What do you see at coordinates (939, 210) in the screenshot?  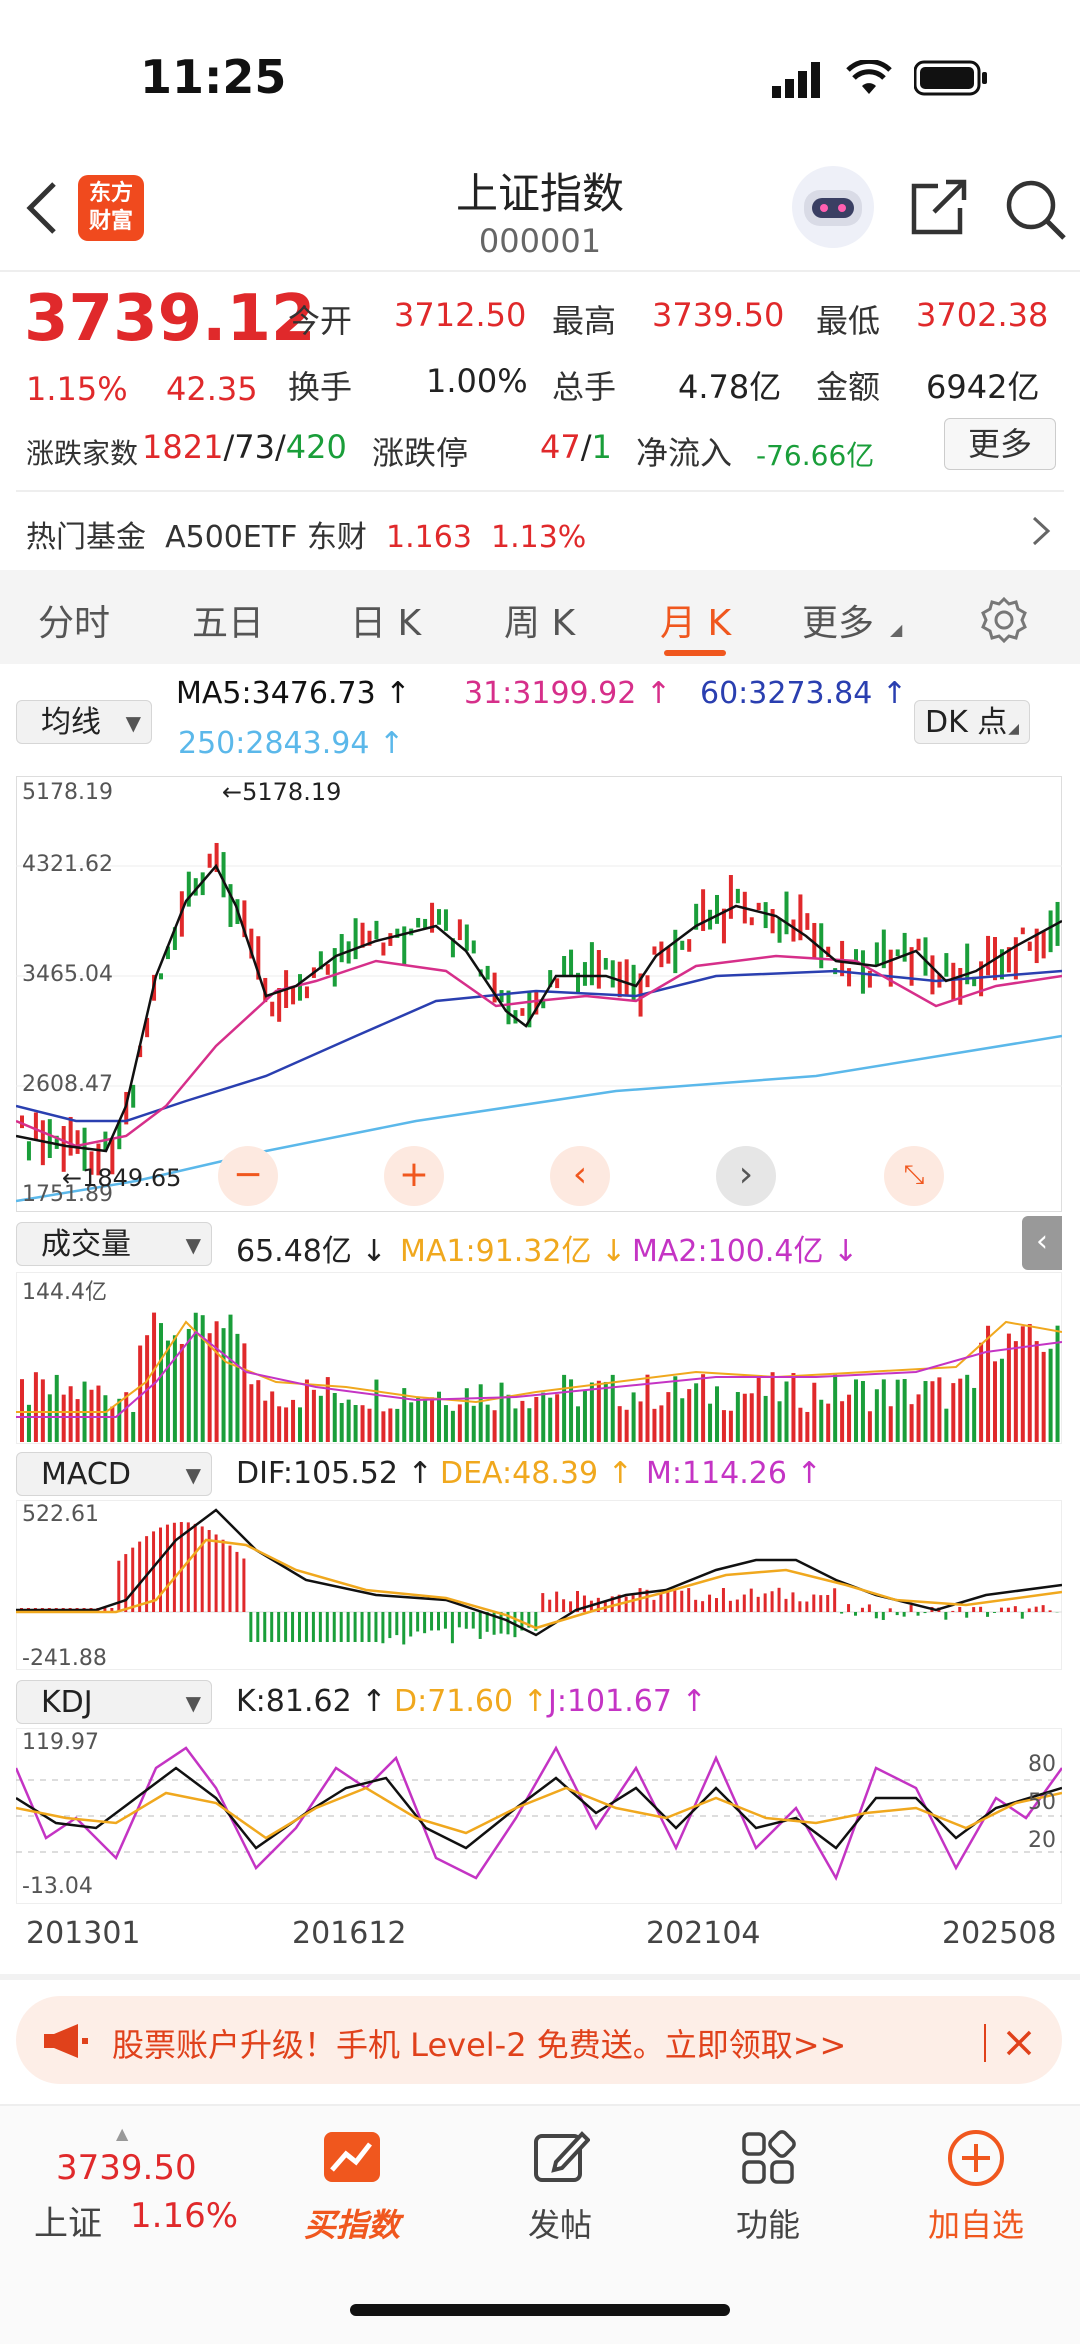 I see `share-icon` at bounding box center [939, 210].